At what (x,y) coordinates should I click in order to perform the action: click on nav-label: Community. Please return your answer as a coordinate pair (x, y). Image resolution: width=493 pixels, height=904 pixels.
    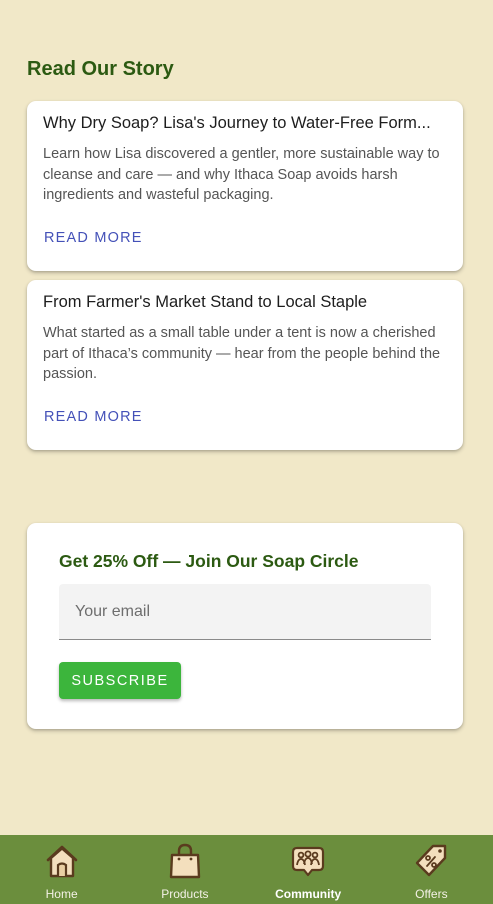
    Looking at the image, I should click on (308, 894).